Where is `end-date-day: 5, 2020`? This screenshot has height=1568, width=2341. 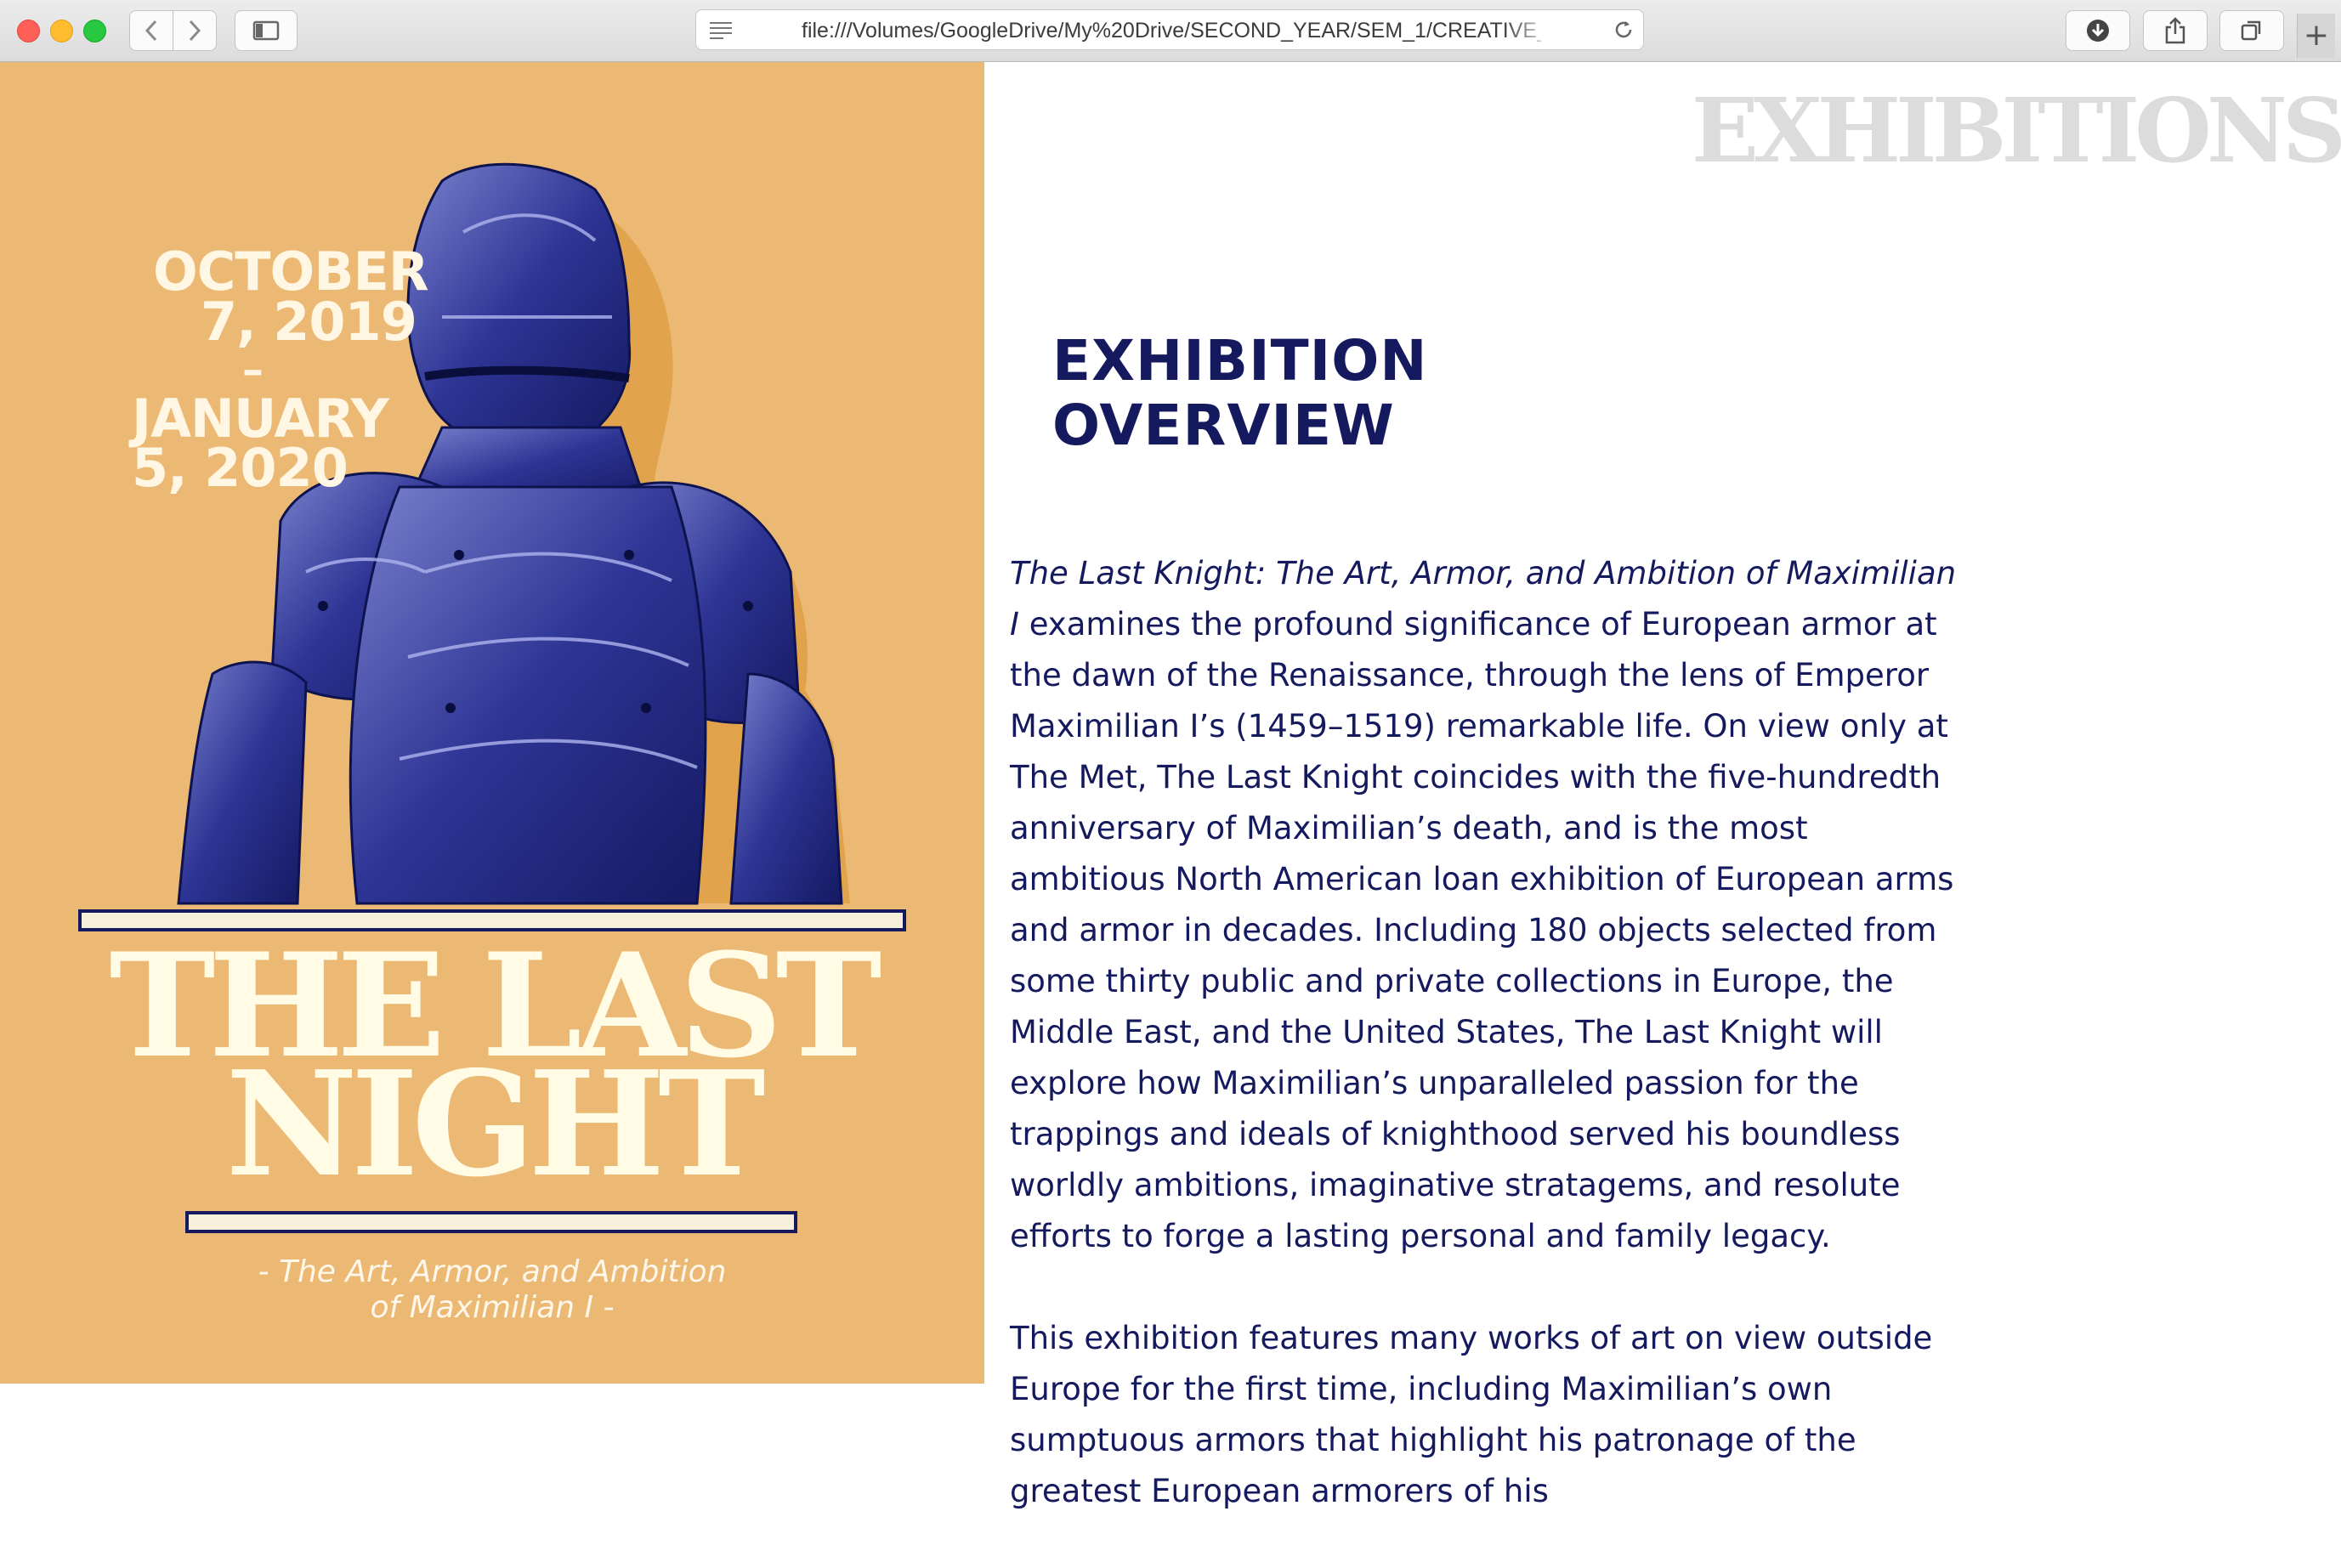
end-date-day: 5, 2020 is located at coordinates (240, 468).